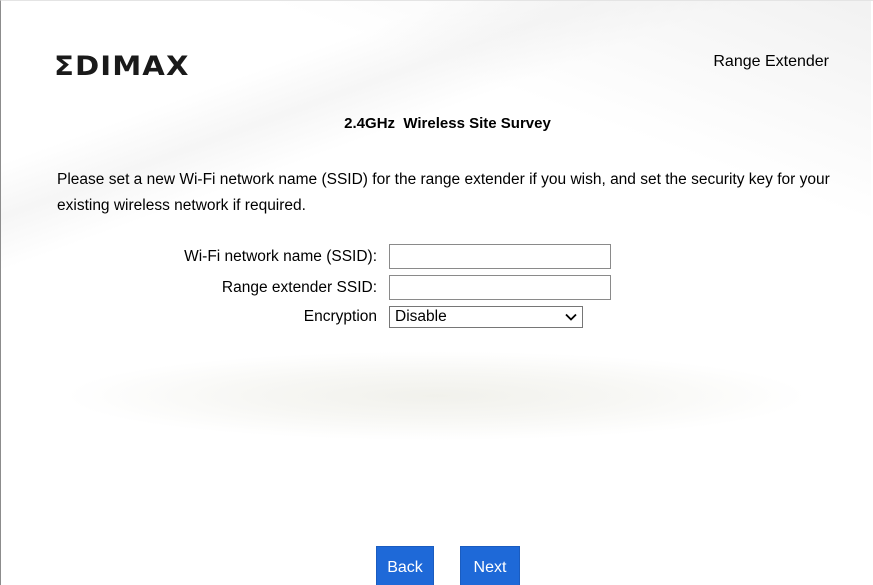 This screenshot has width=873, height=585. Describe the element at coordinates (771, 61) in the screenshot. I see `product-name: Range Extender` at that location.